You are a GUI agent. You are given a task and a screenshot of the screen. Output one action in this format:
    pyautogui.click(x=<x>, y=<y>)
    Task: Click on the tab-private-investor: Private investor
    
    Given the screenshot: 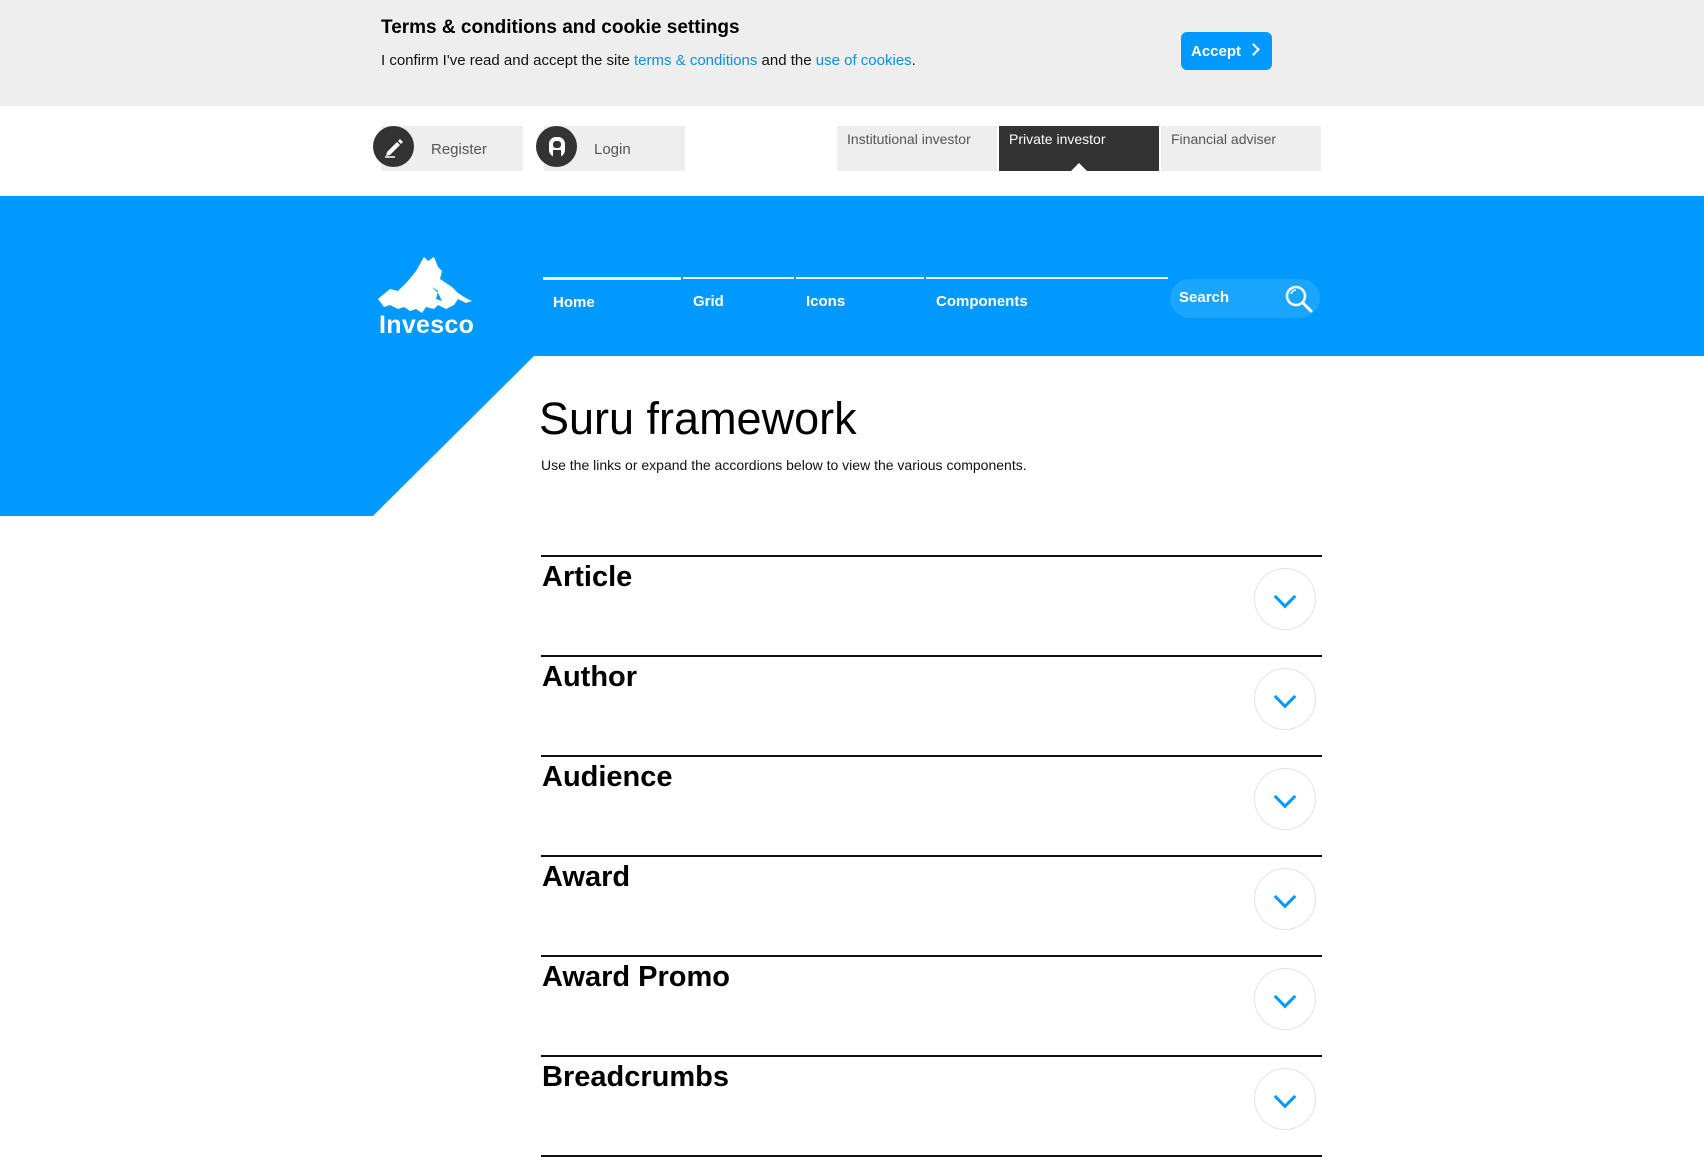 What is the action you would take?
    pyautogui.click(x=1079, y=149)
    